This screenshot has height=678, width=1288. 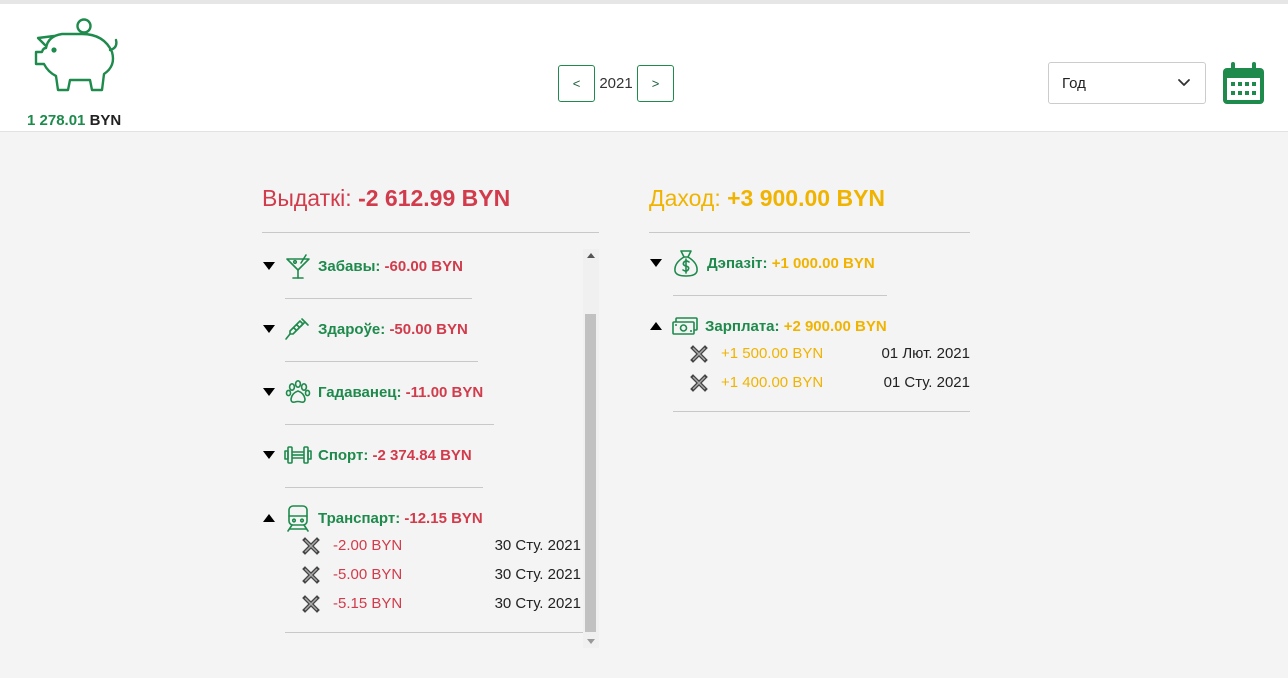 I want to click on category-amount: -60.00 BYN, so click(x=423, y=266).